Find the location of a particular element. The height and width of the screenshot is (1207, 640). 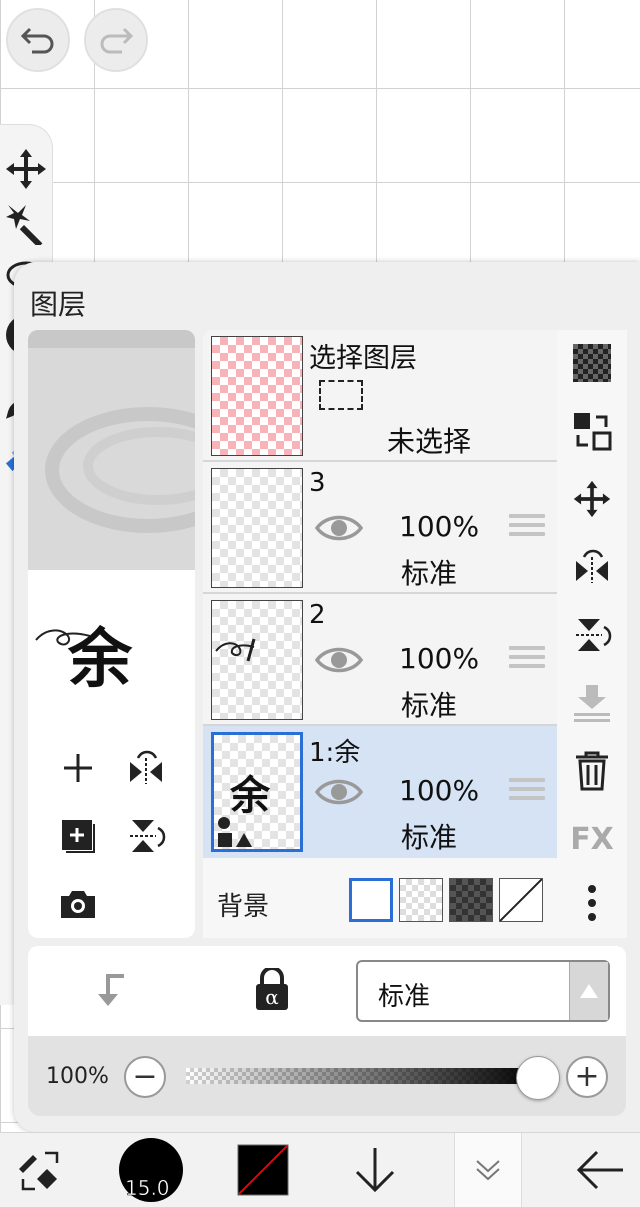

bg-checker-dark-swatch is located at coordinates (471, 900).